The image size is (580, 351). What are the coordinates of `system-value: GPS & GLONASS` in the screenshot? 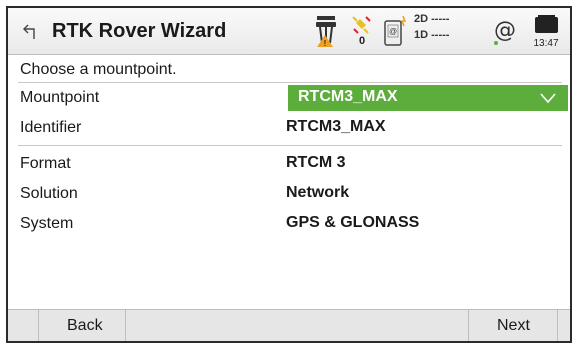 It's located at (353, 222).